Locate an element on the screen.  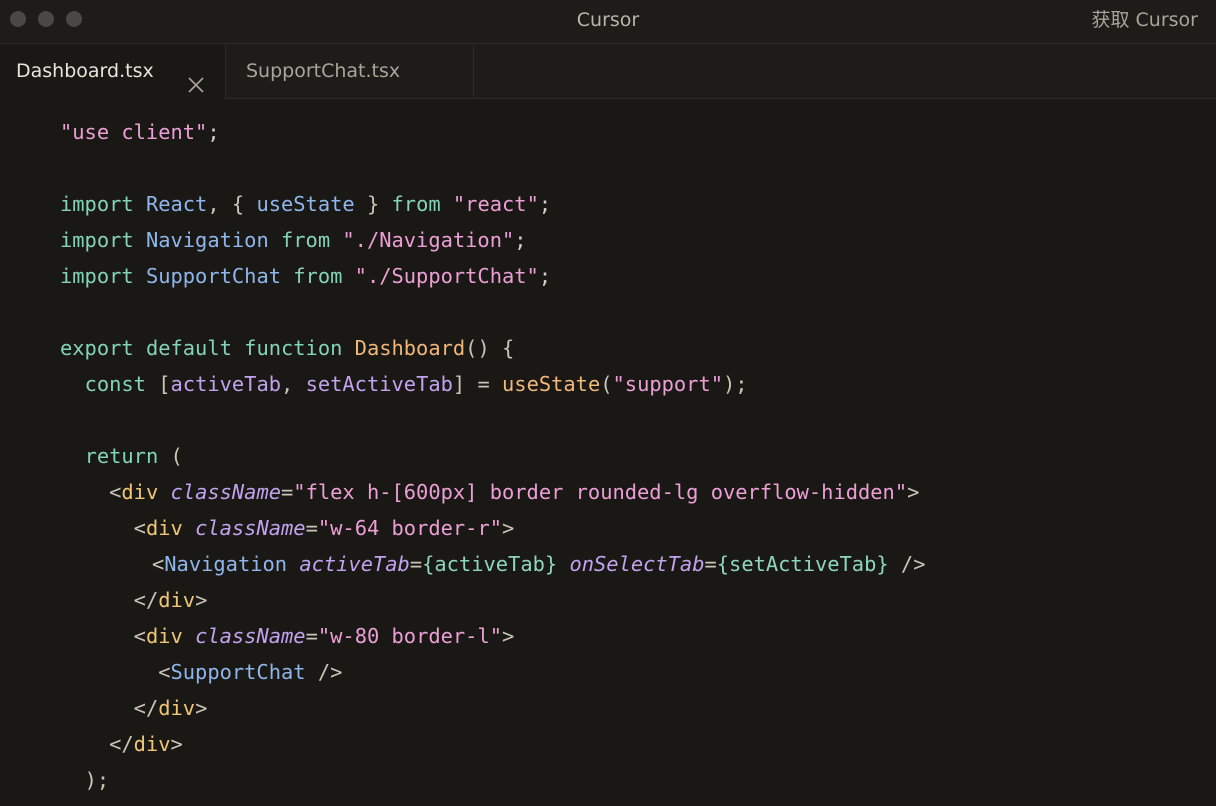
token: default is located at coordinates (188, 348).